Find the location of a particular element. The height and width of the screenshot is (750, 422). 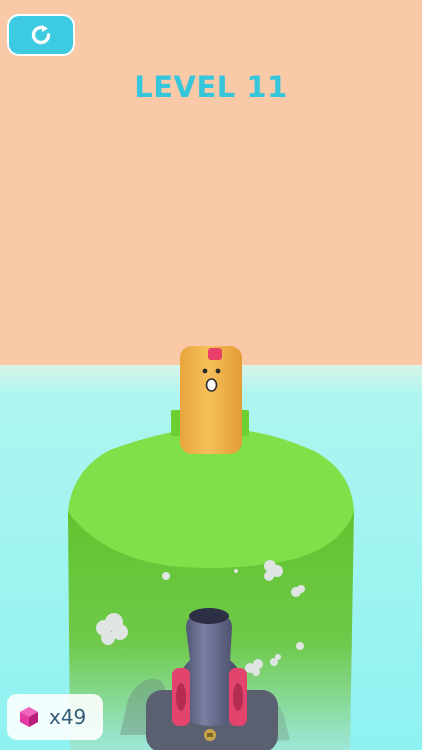

gem-count: x49 is located at coordinates (68, 717).